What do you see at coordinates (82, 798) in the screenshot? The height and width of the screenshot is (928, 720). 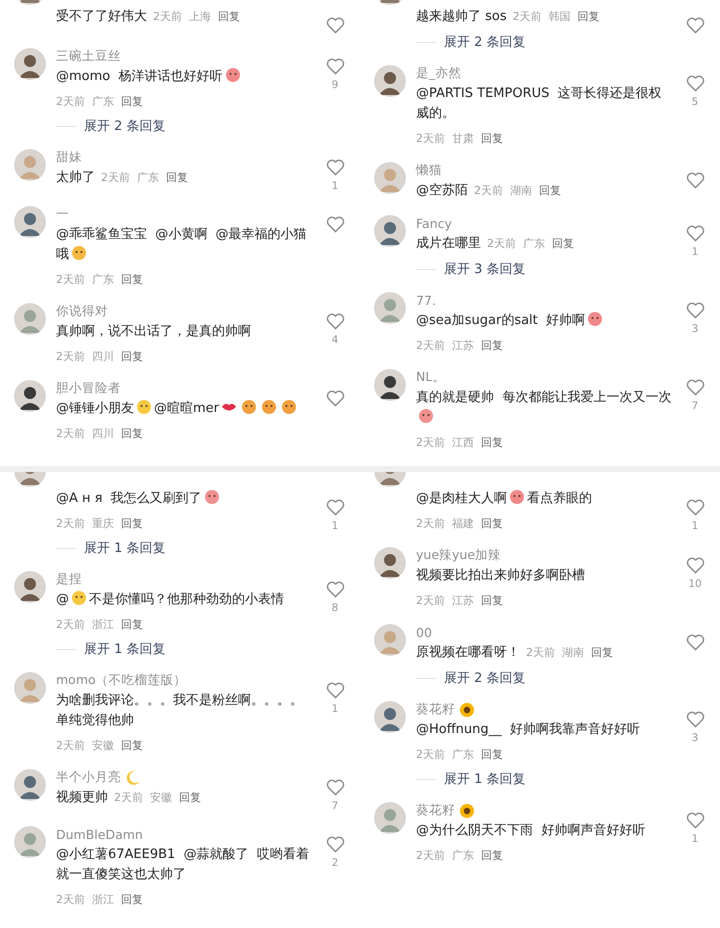 I see `comment-text: 视频更帅` at bounding box center [82, 798].